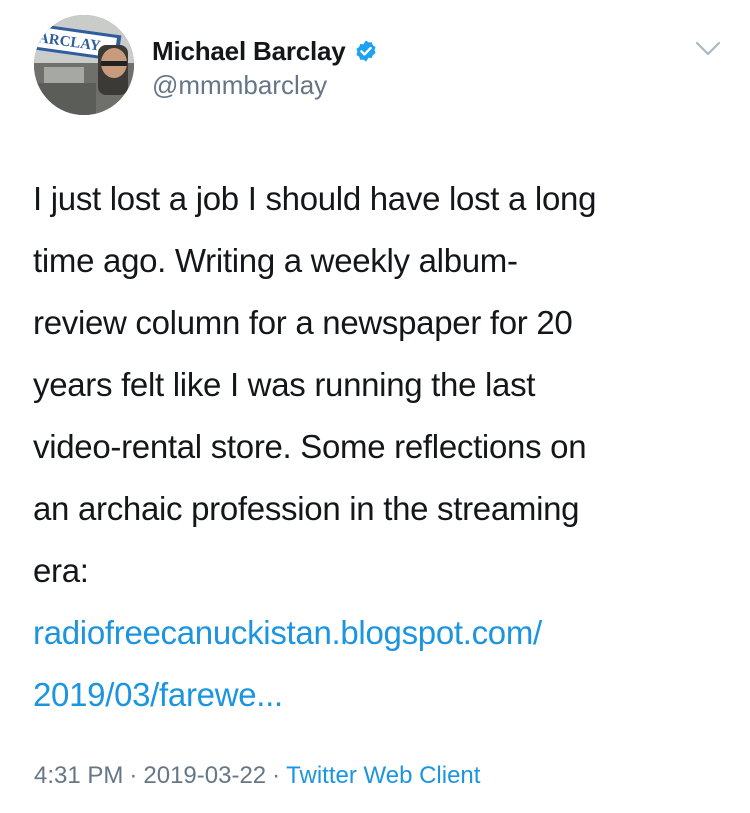 This screenshot has width=750, height=813. I want to click on tweet-text-line: years felt like I was running the last, so click(284, 384).